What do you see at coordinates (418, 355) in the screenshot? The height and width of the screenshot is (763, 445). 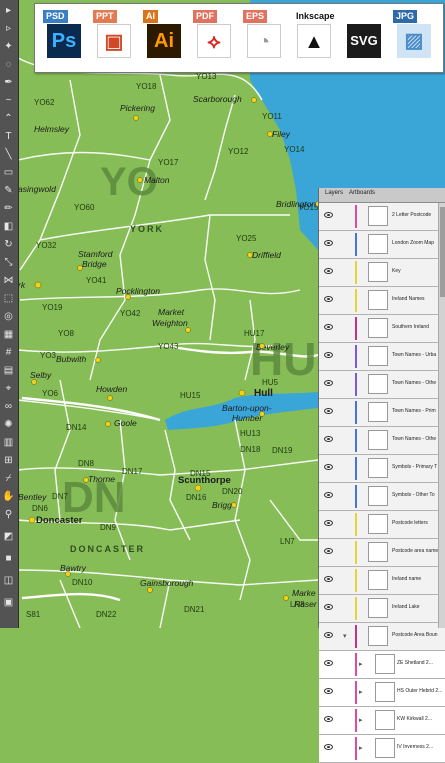 I see `layer-name: Town Names - Urba` at bounding box center [418, 355].